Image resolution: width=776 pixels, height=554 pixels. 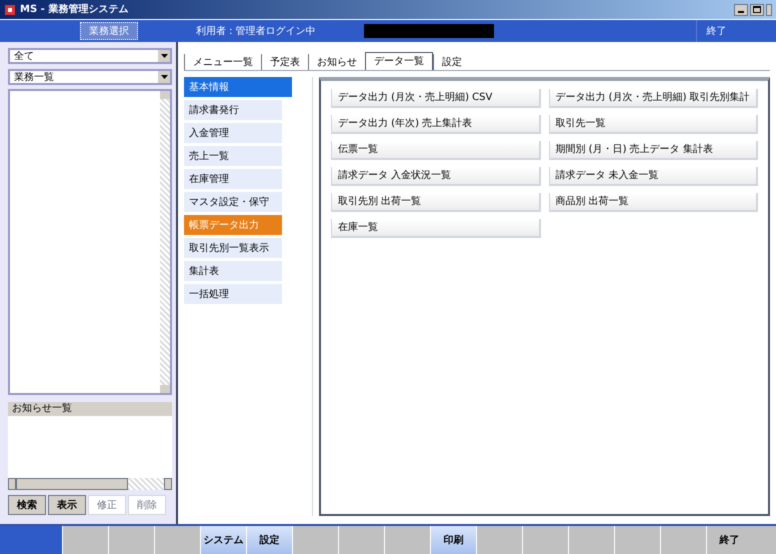 I want to click on menu-item: 入金管理, so click(x=233, y=133).